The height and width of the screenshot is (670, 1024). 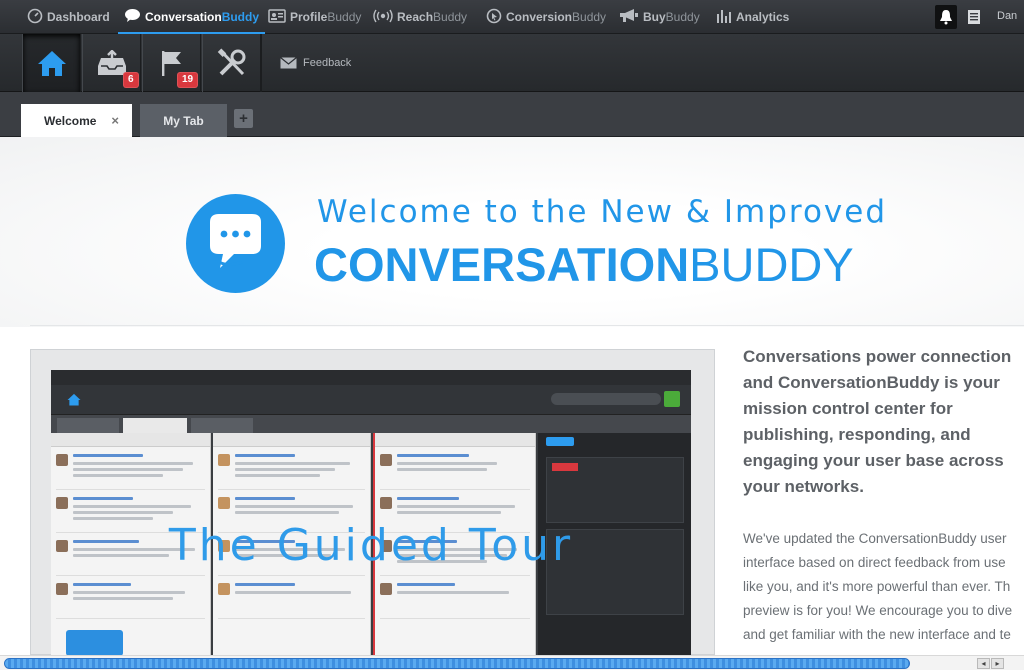 What do you see at coordinates (243, 118) in the screenshot?
I see `add-tab-button: +` at bounding box center [243, 118].